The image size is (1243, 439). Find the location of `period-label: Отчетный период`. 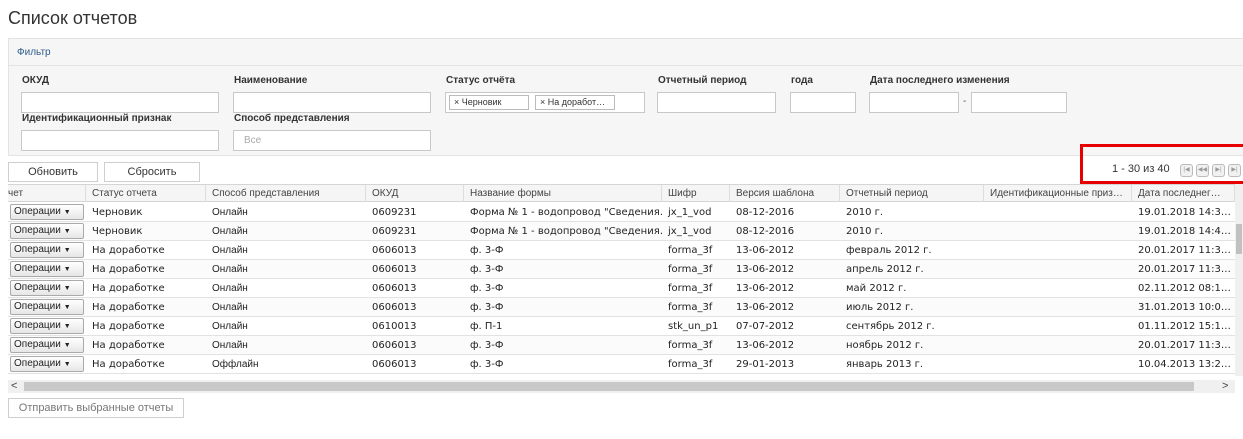

period-label: Отчетный период is located at coordinates (702, 80).